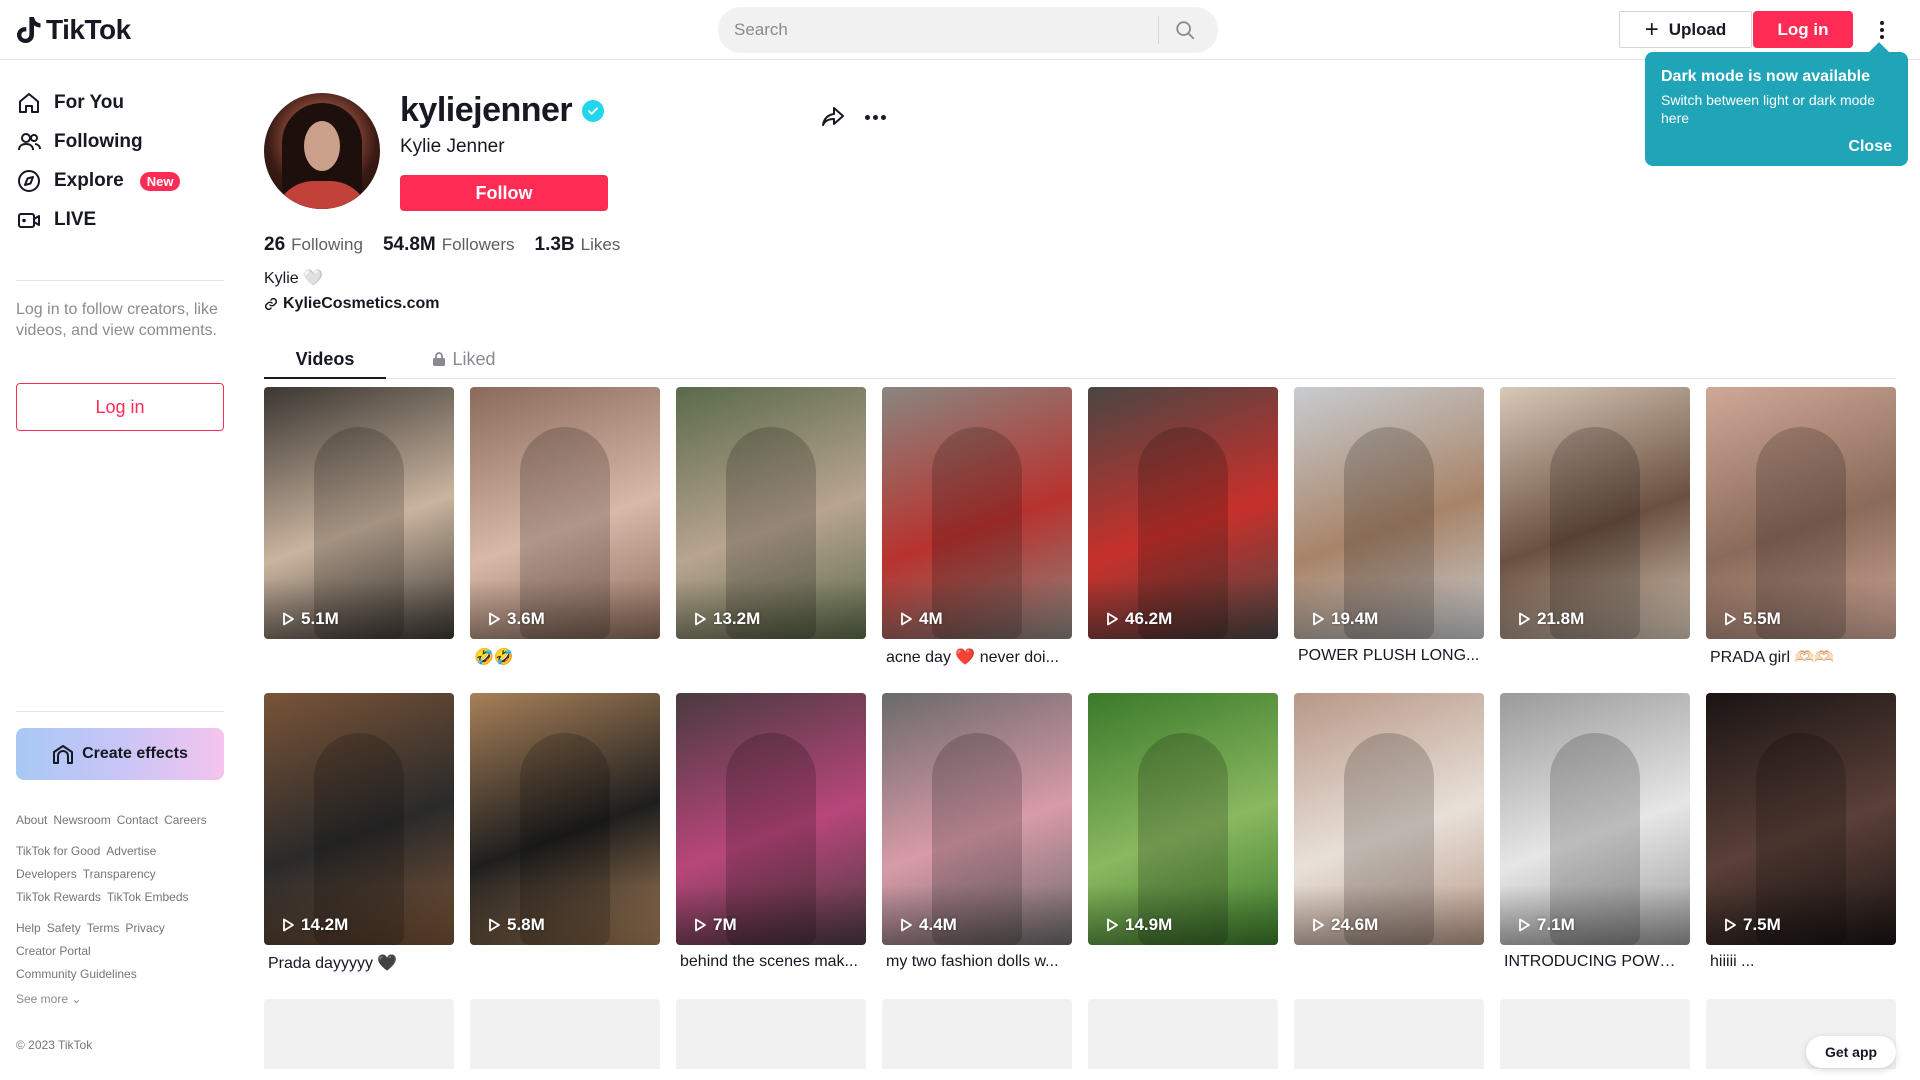 The image size is (1920, 1080). Describe the element at coordinates (58, 851) in the screenshot. I see `footer-link: TikTok for Good` at that location.